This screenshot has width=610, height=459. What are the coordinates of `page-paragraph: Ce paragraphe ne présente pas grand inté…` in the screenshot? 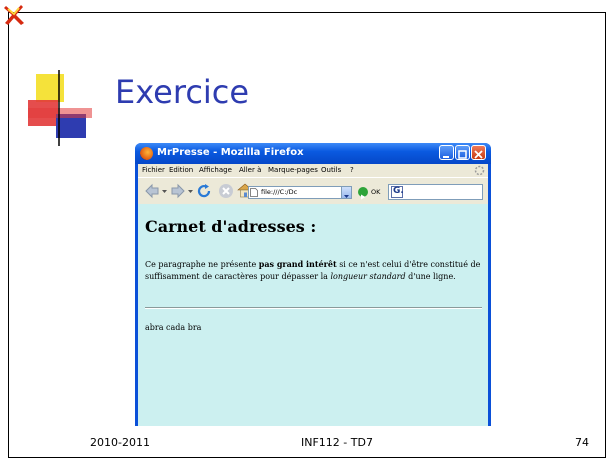 It's located at (315, 270).